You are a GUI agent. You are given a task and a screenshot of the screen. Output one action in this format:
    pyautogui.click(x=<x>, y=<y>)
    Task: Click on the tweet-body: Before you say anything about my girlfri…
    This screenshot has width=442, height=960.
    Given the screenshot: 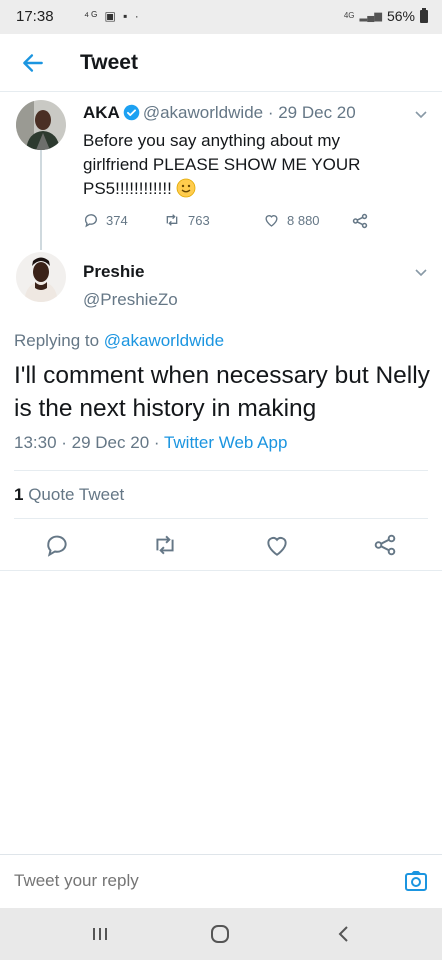 What is the action you would take?
    pyautogui.click(x=222, y=164)
    